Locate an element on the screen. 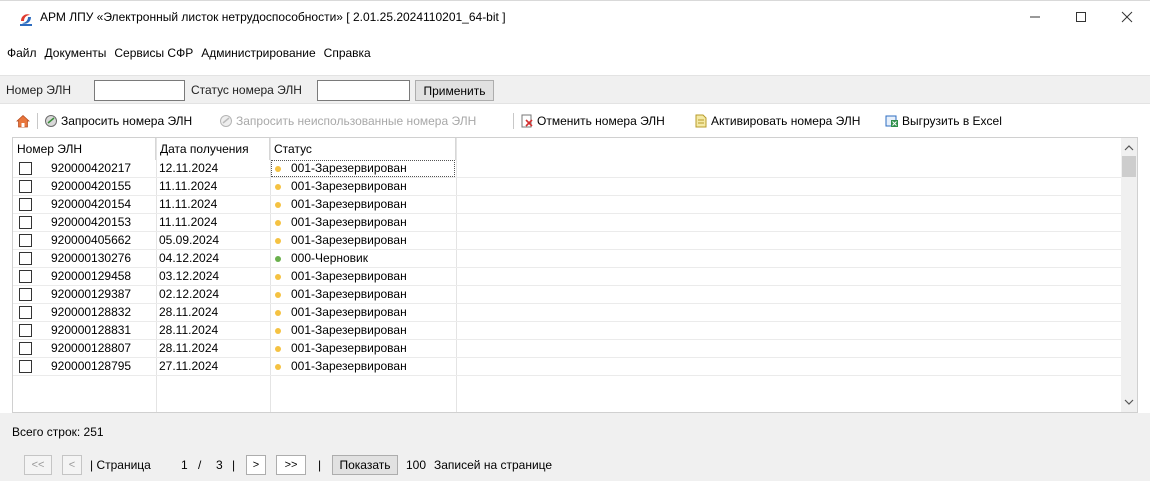  table-row: 920000405662 05.09.2024 001-Зарезервирован is located at coordinates (568, 241).